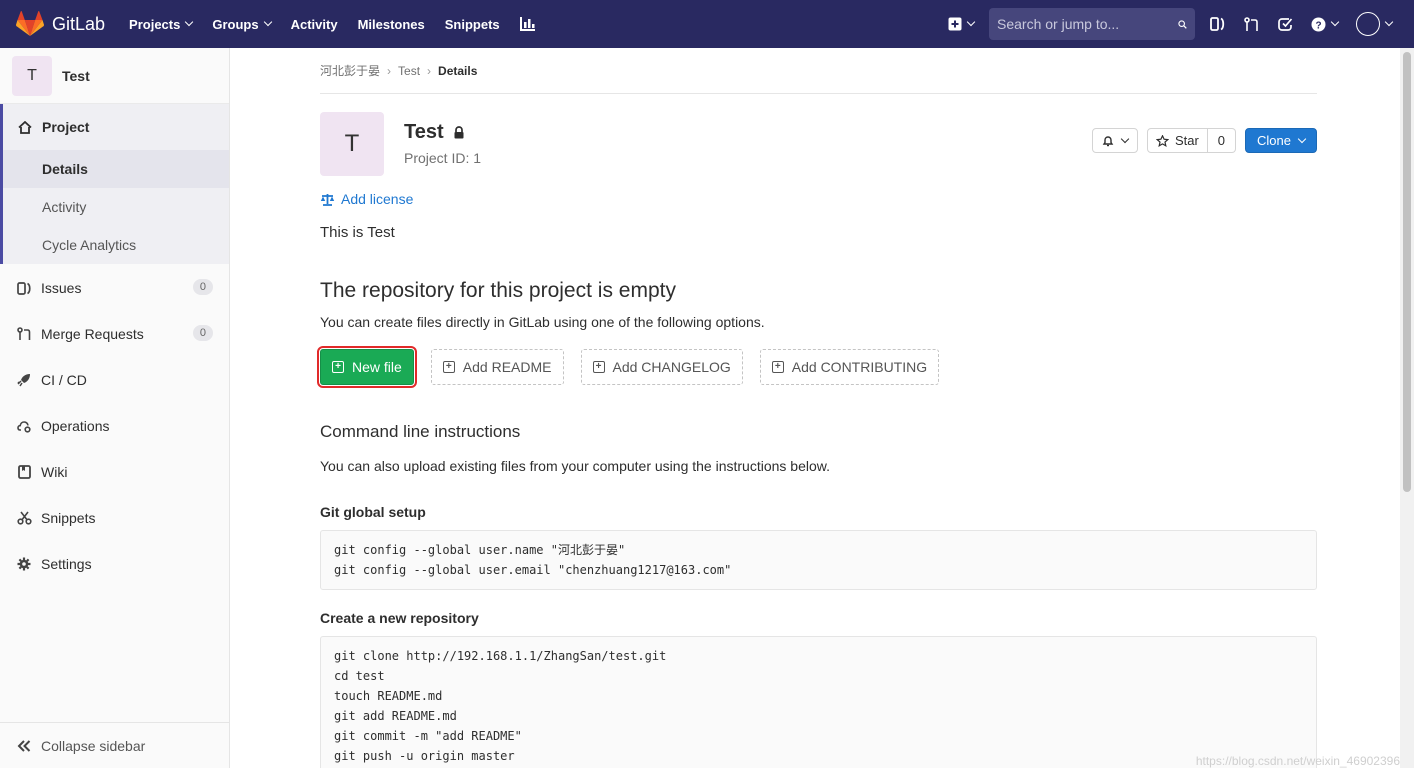 The height and width of the screenshot is (768, 1414). What do you see at coordinates (1177, 140) in the screenshot?
I see `star-button: Star` at bounding box center [1177, 140].